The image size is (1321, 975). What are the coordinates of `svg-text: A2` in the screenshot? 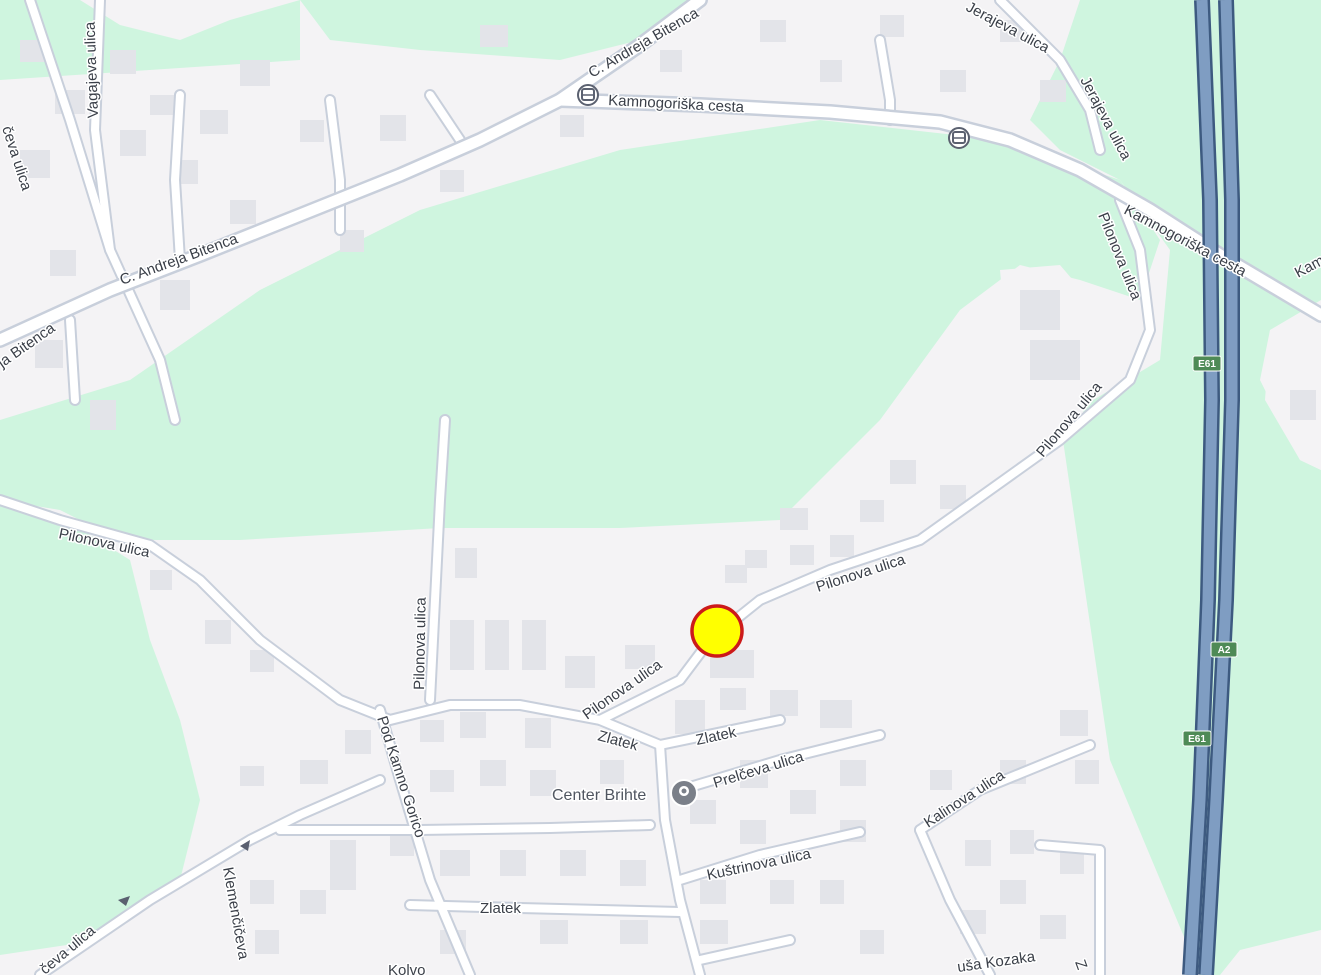 It's located at (1224, 650).